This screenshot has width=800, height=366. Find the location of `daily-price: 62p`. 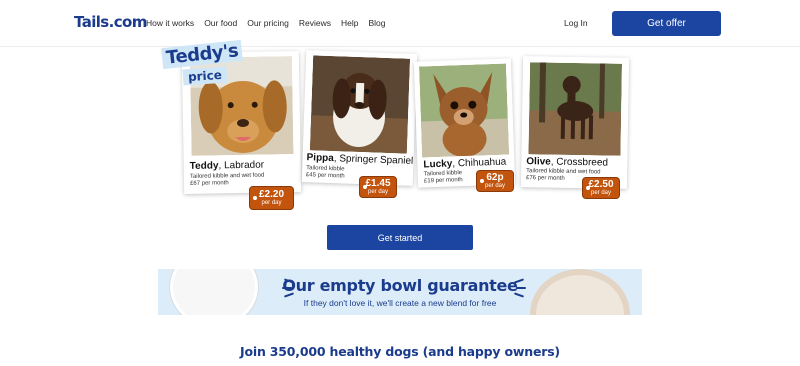

daily-price: 62p is located at coordinates (495, 177).